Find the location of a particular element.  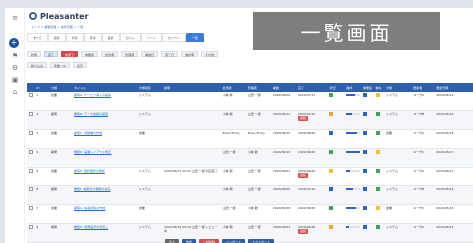

column-header: 状況 is located at coordinates (336, 87).